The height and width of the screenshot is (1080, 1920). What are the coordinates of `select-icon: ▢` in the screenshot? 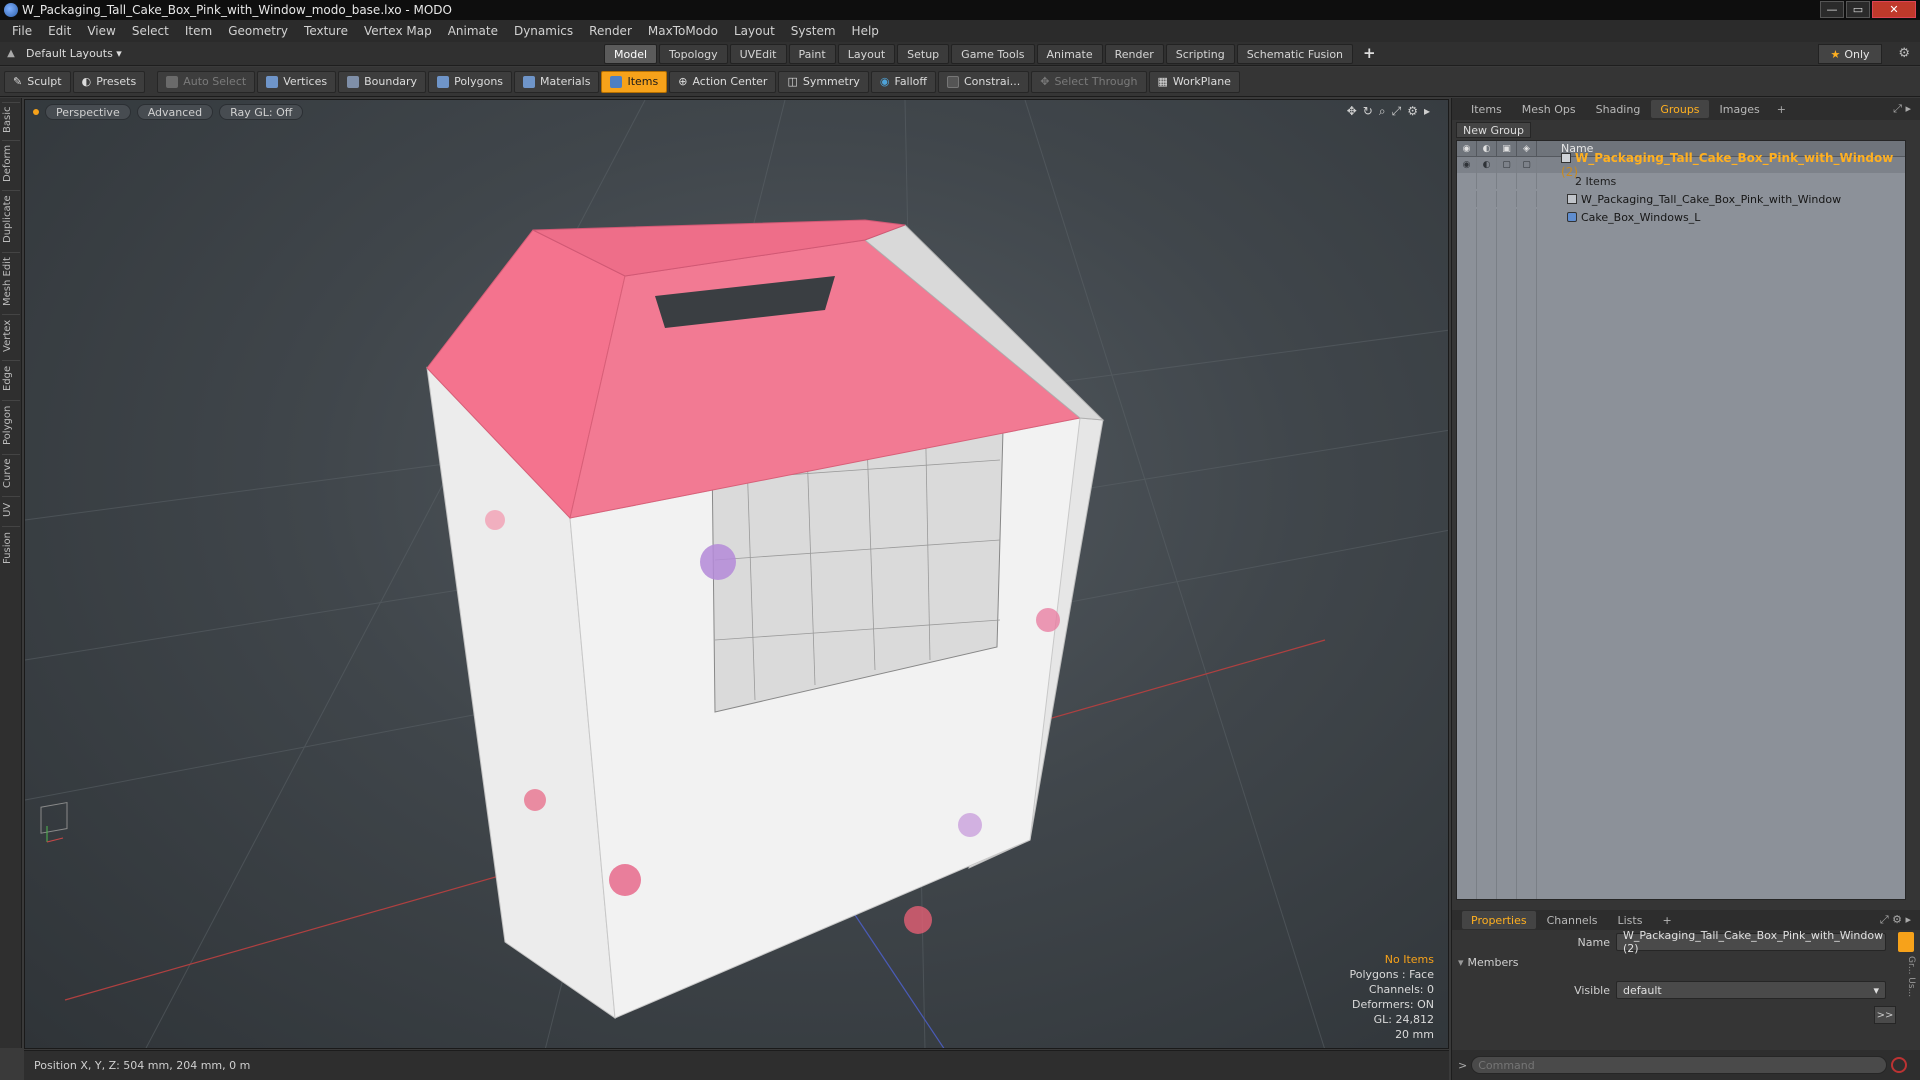 It's located at (1527, 165).